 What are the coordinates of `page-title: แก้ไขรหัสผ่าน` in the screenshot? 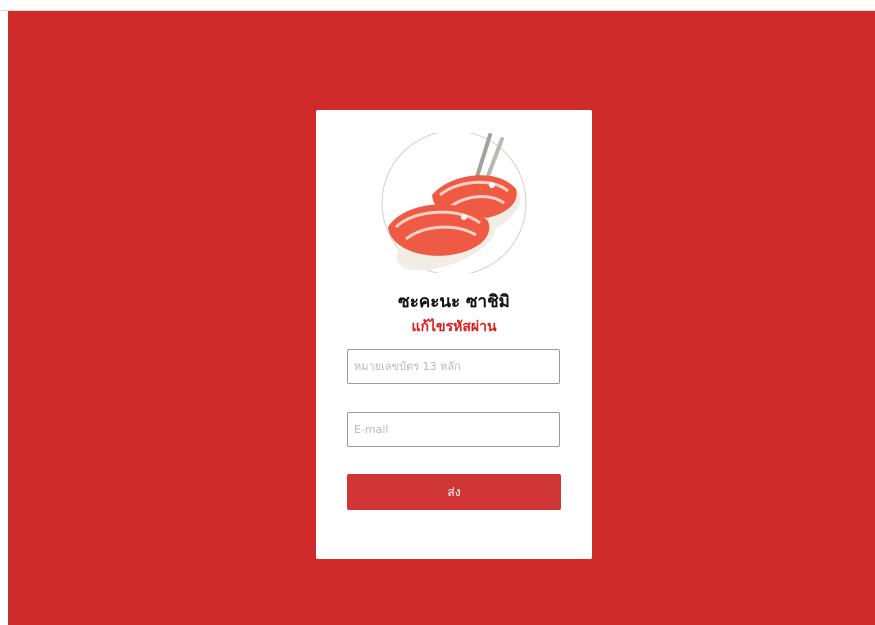 It's located at (454, 327).